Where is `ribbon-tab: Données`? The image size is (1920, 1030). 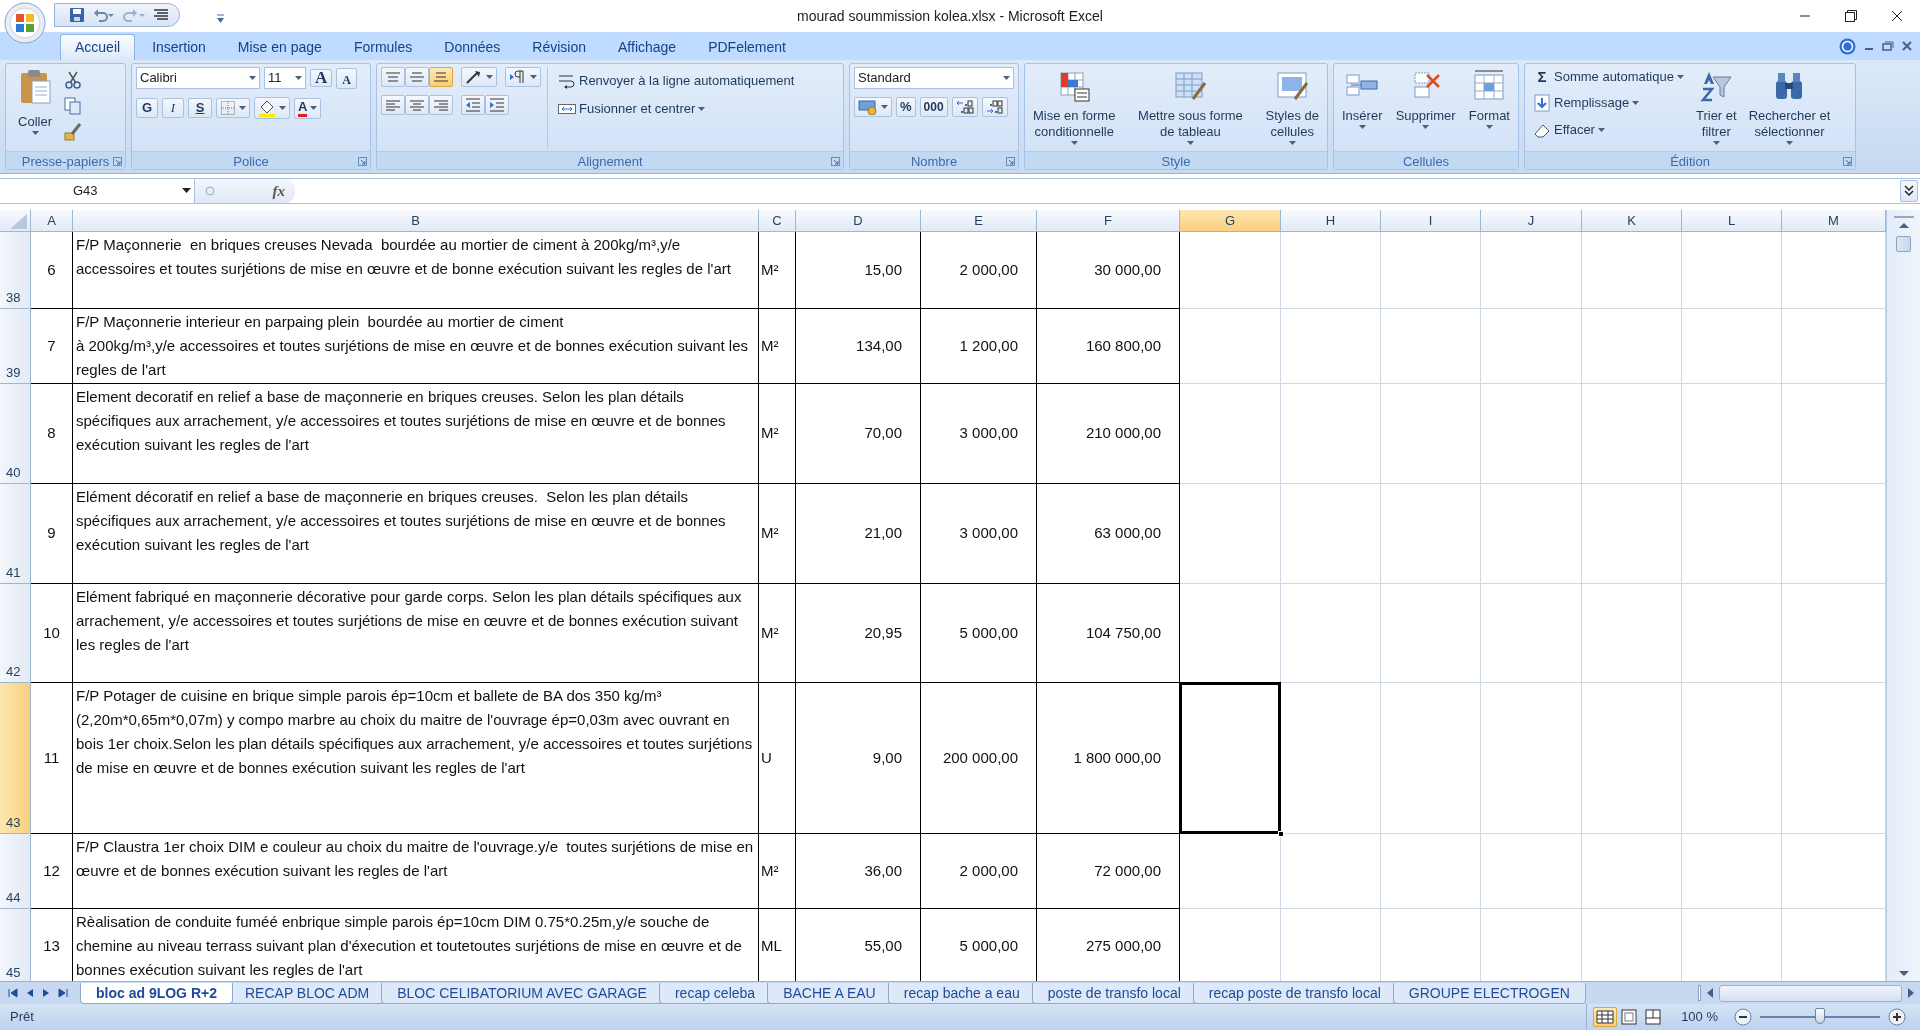
ribbon-tab: Données is located at coordinates (472, 47).